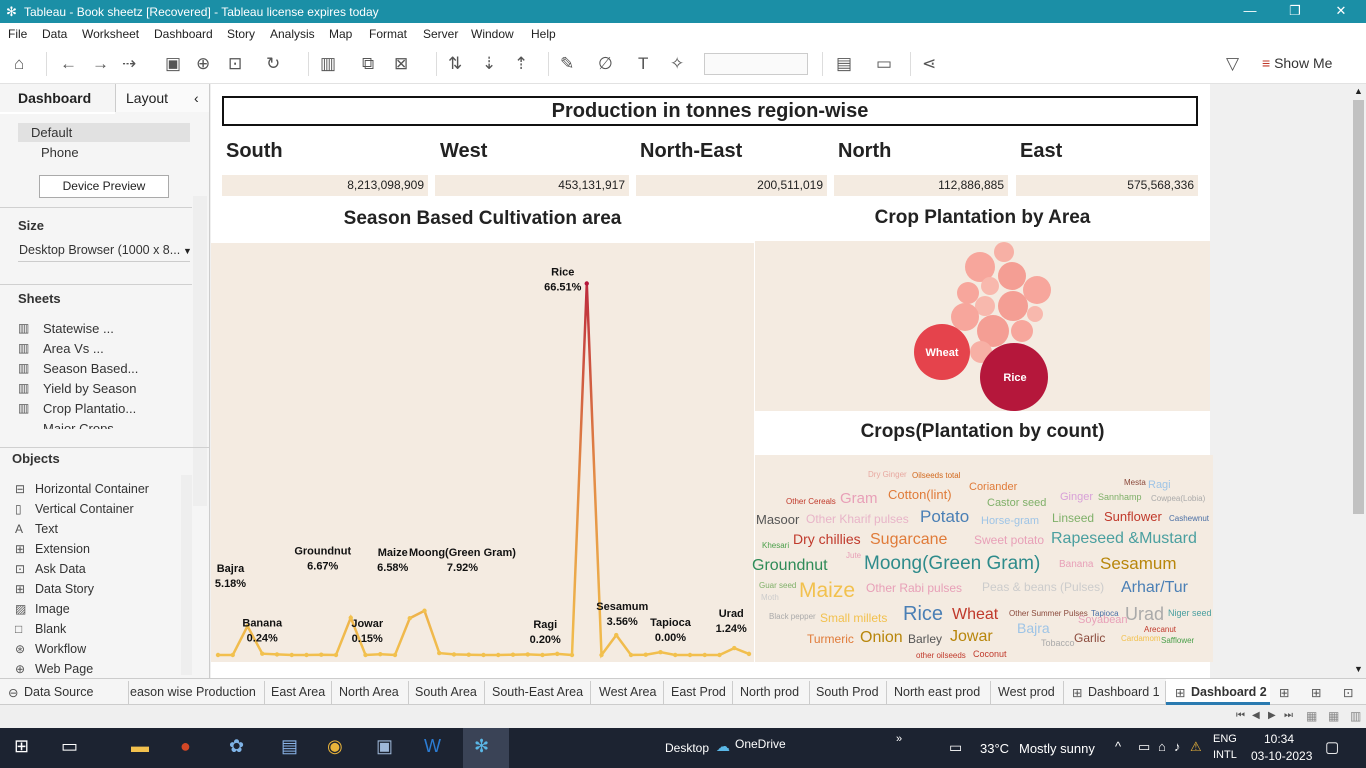 The height and width of the screenshot is (768, 1366). I want to click on lang-1: ENG, so click(1225, 739).